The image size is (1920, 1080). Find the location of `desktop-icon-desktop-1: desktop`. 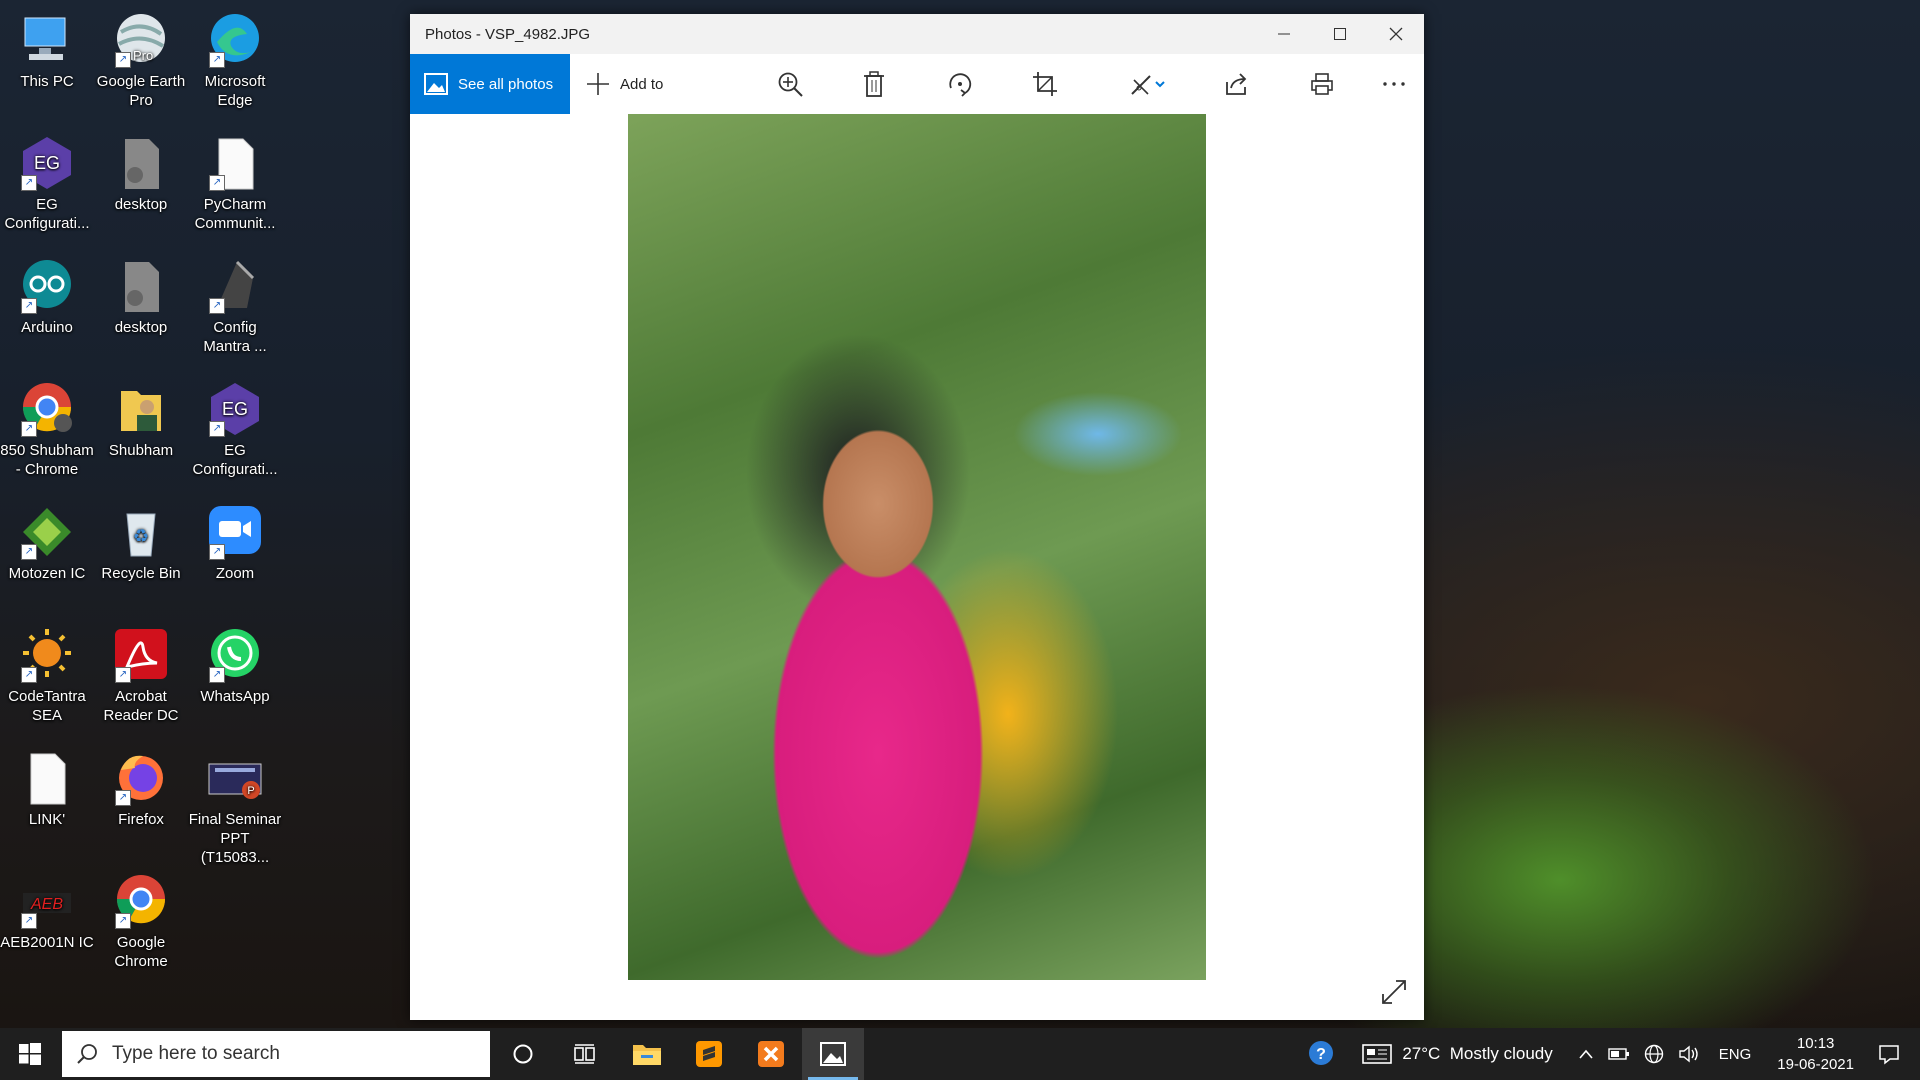

desktop-icon-desktop-1: desktop is located at coordinates (141, 171).